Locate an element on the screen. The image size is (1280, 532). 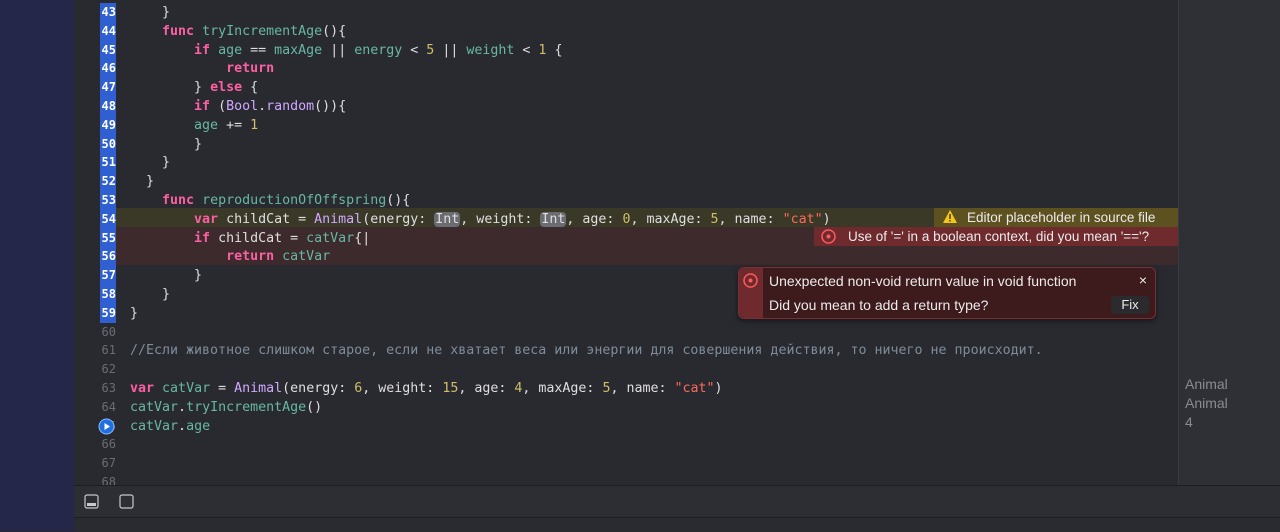
code-line: 46 return is located at coordinates (626, 69).